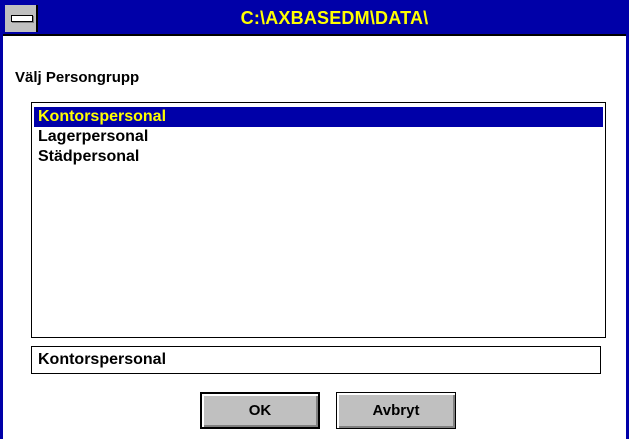 Image resolution: width=629 pixels, height=439 pixels. I want to click on system-menu-icon, so click(21, 18).